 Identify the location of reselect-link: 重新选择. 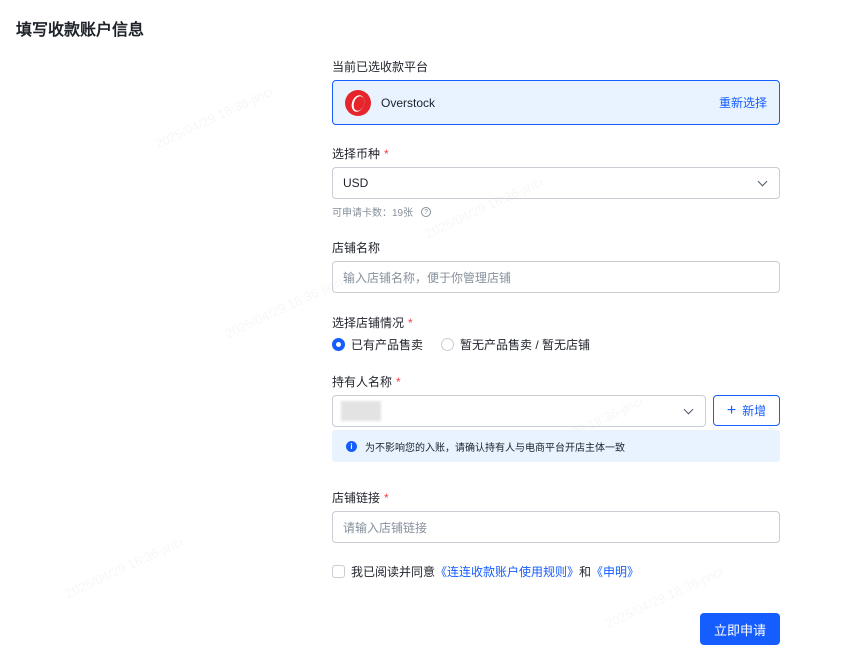
(743, 102).